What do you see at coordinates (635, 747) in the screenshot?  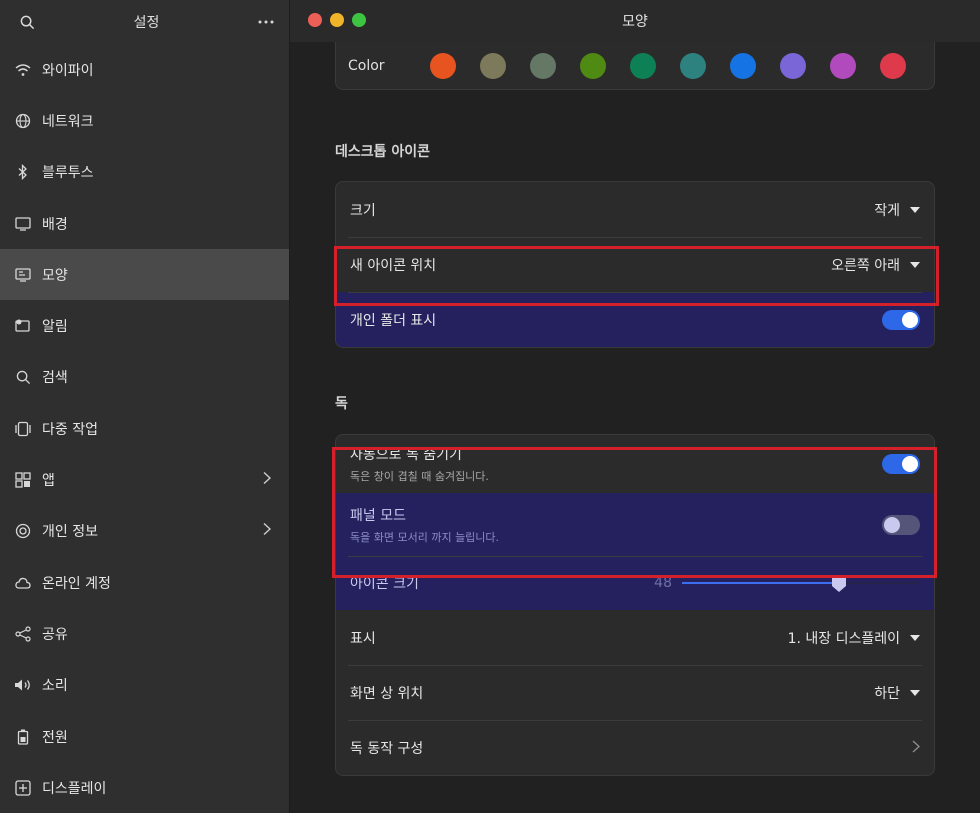 I see `dock-behavior-row: 독 동작 구성` at bounding box center [635, 747].